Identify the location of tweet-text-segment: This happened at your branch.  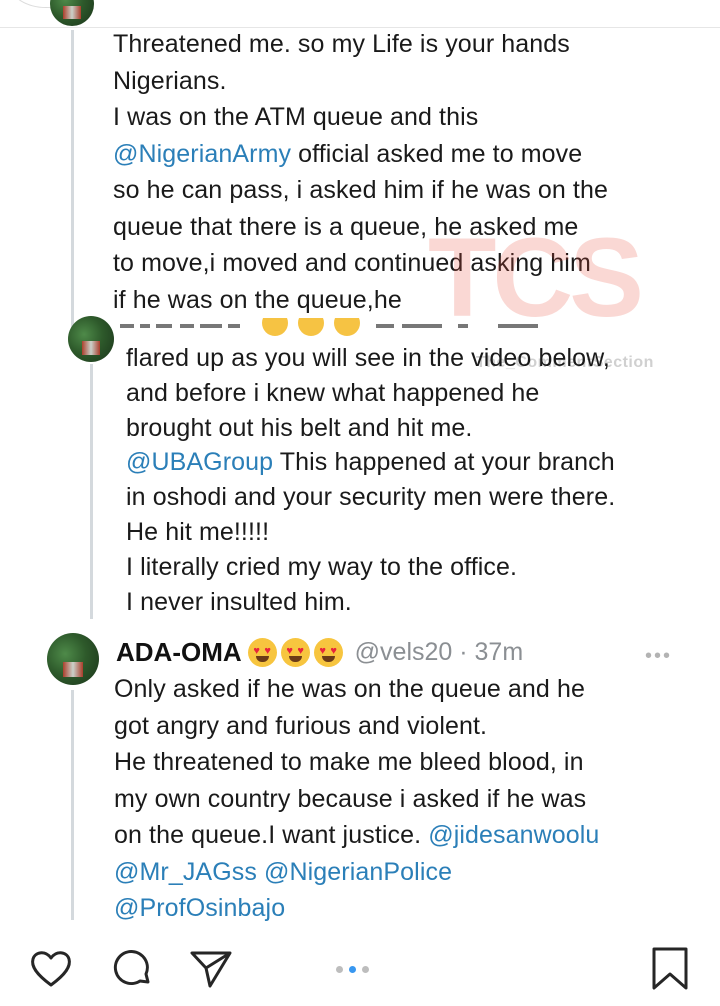
(444, 462).